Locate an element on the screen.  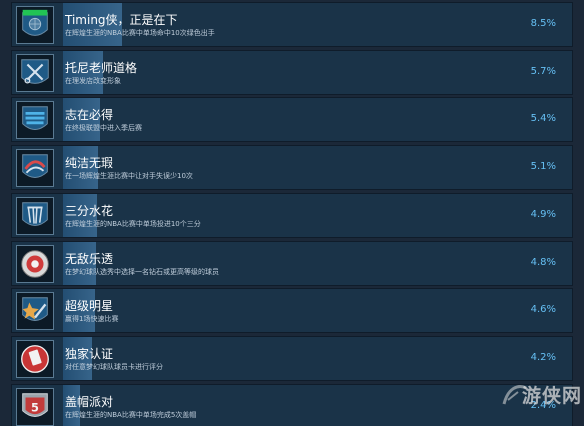
achievement-row: 无敌乐透 在梦幻球队选秀中选择一名钻石或更高等级的球员 4.8% is located at coordinates (292, 263).